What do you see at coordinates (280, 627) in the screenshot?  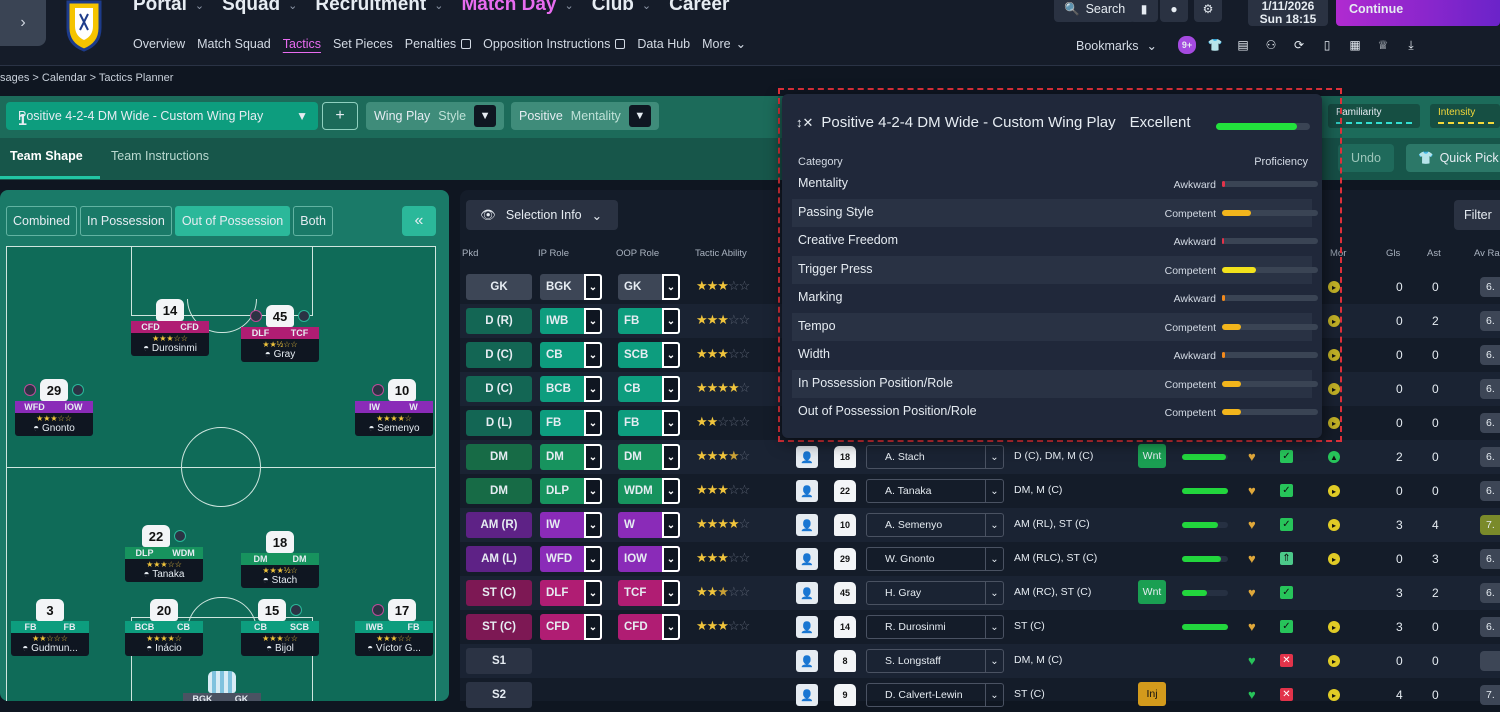 I see `pitch-player: 15 CB SCB ★★★☆☆ ◓ Bijol` at bounding box center [280, 627].